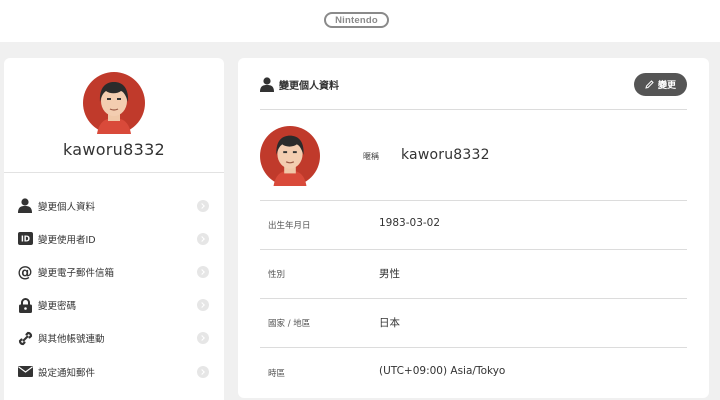 Image resolution: width=720 pixels, height=400 pixels. Describe the element at coordinates (442, 371) in the screenshot. I see `timezone-value: (UTC+09:00) Asia/Tokyo` at that location.